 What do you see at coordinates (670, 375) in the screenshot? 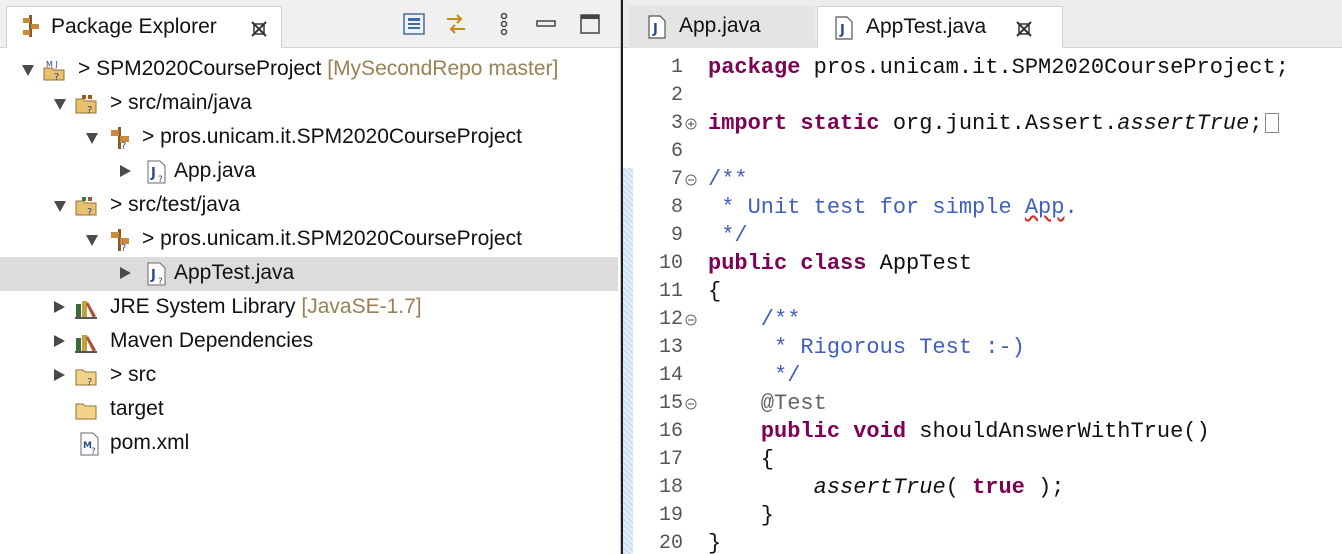
I see `line-number: 14` at bounding box center [670, 375].